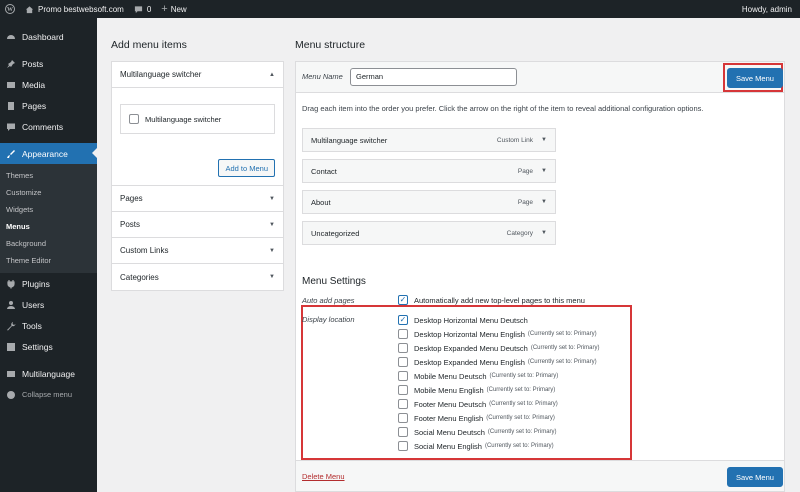 Image resolution: width=800 pixels, height=492 pixels. I want to click on location-name: Desktop Expanded Menu English, so click(469, 362).